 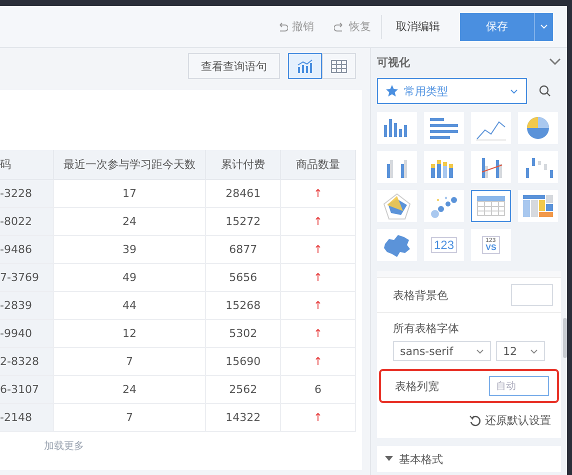 I want to click on table-view-button, so click(x=339, y=66).